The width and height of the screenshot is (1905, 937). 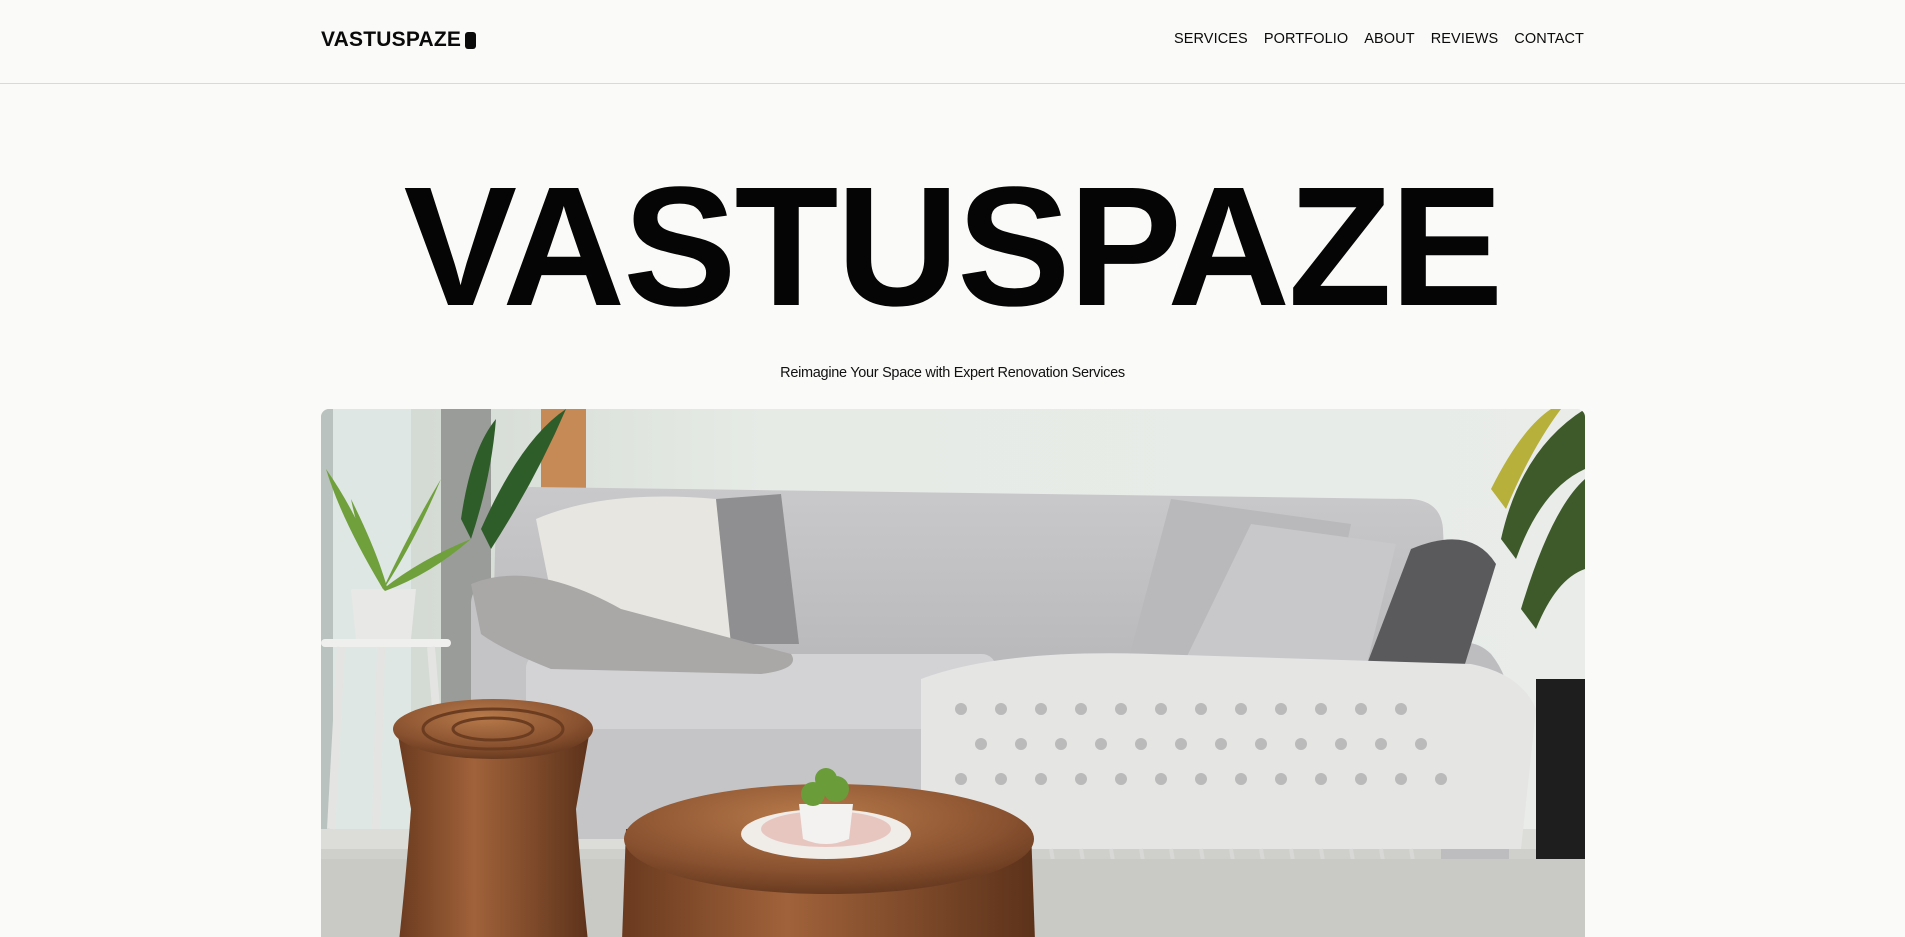 What do you see at coordinates (1389, 39) in the screenshot?
I see `nav-link-about: ABOUT` at bounding box center [1389, 39].